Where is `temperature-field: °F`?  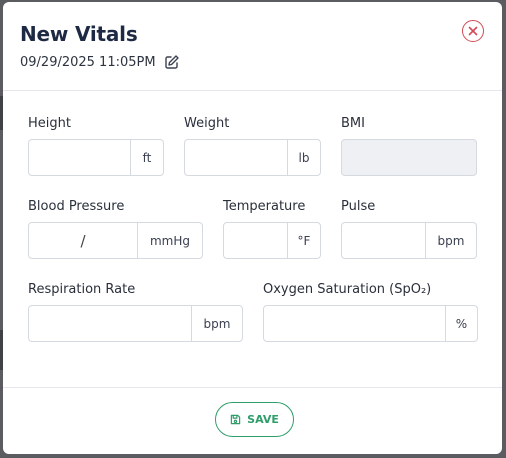 temperature-field: °F is located at coordinates (272, 240).